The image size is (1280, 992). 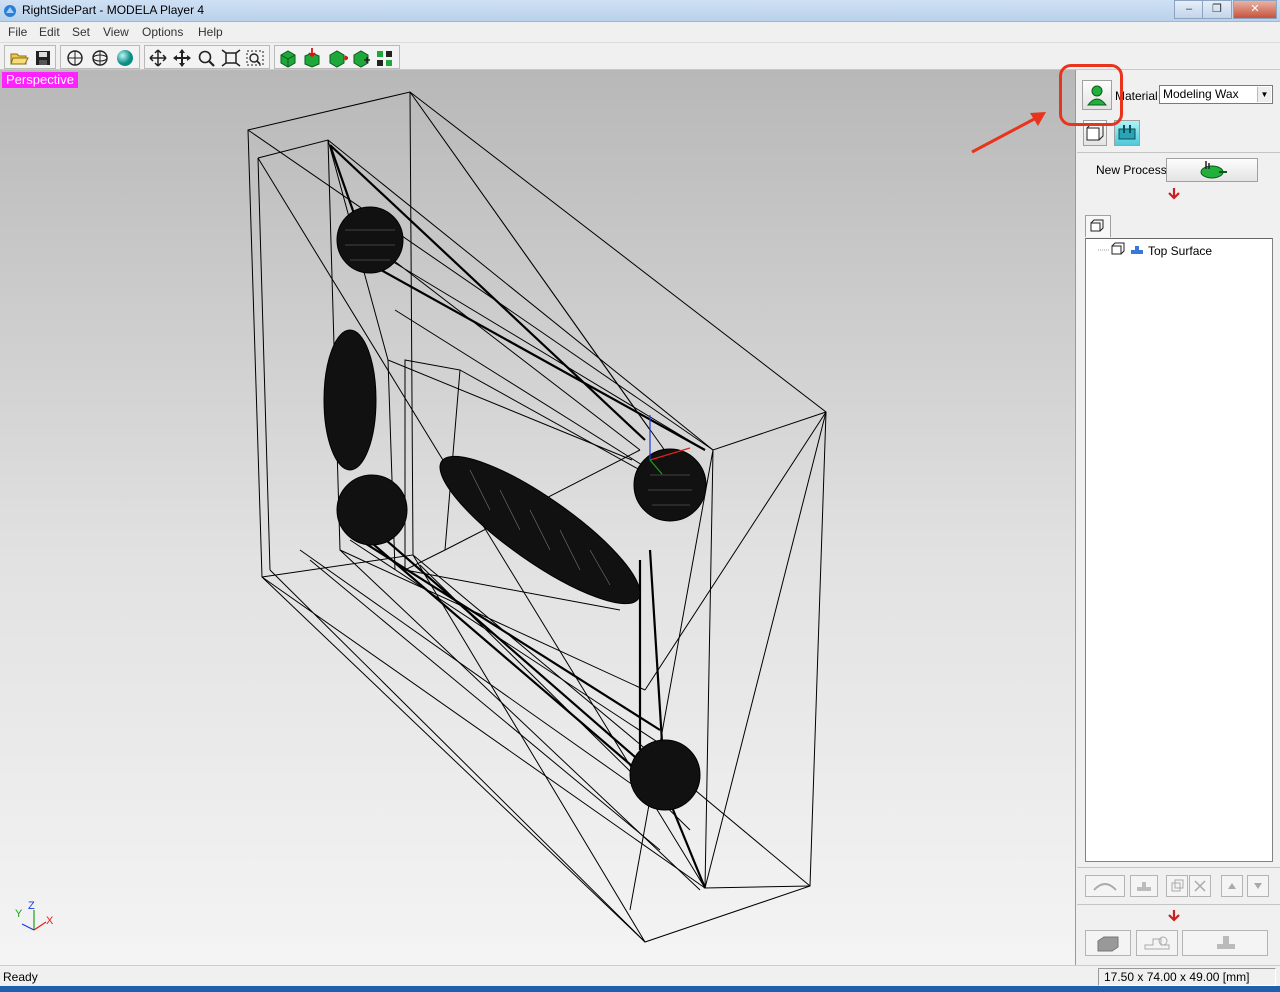 I want to click on cutting-start-button, so click(x=1108, y=943).